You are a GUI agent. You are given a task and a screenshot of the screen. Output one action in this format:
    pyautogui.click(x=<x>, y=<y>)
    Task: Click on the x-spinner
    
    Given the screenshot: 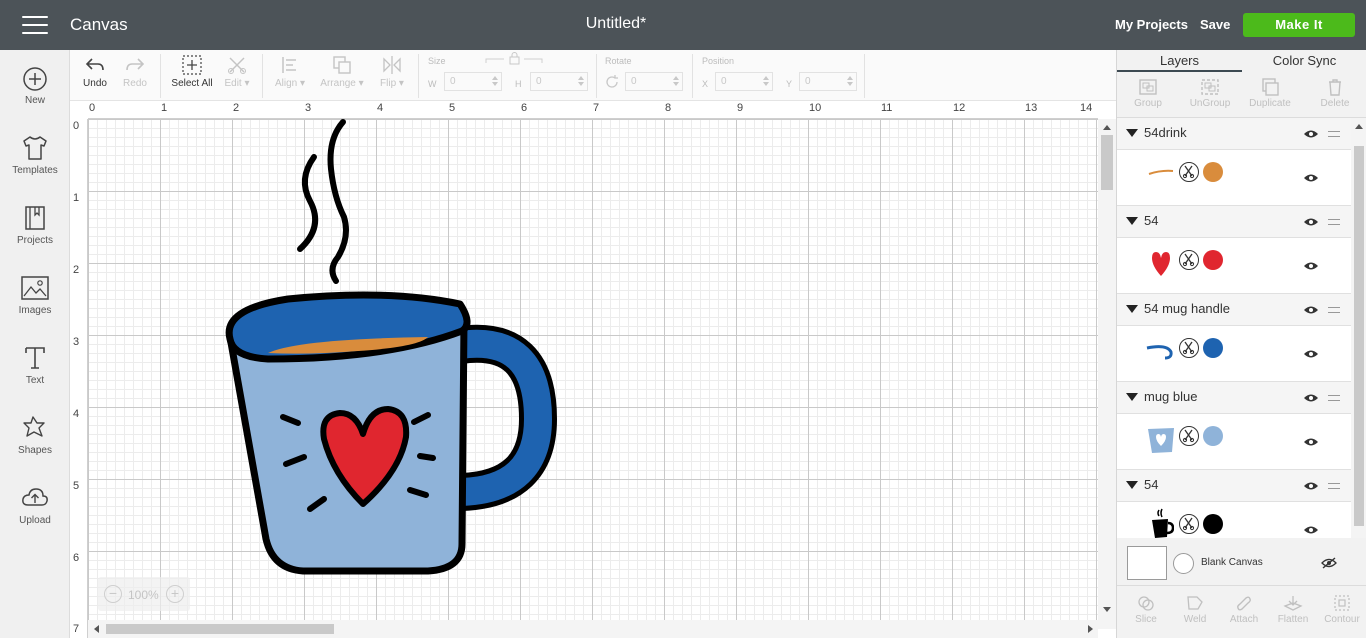 What is the action you would take?
    pyautogui.click(x=765, y=81)
    